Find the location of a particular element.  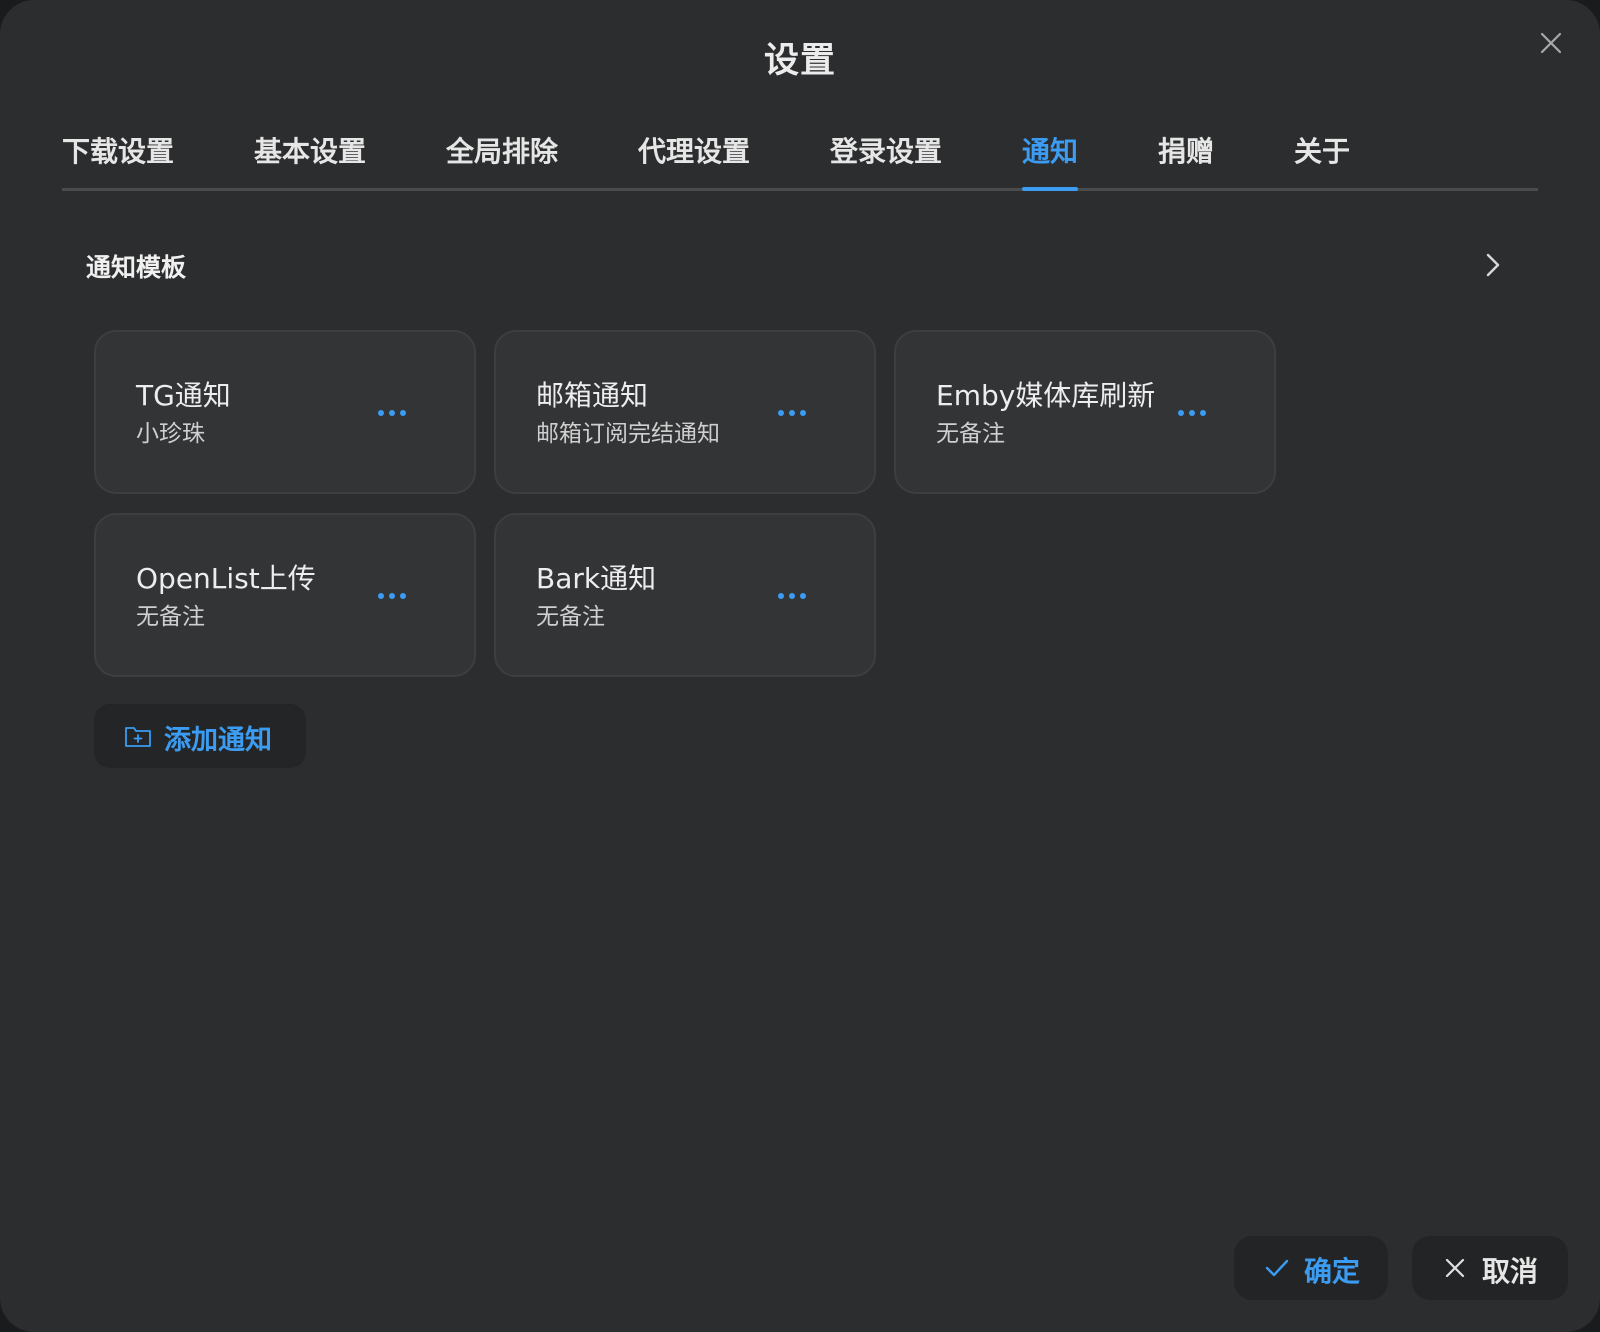

confirm-button: 确定 is located at coordinates (1311, 1268).